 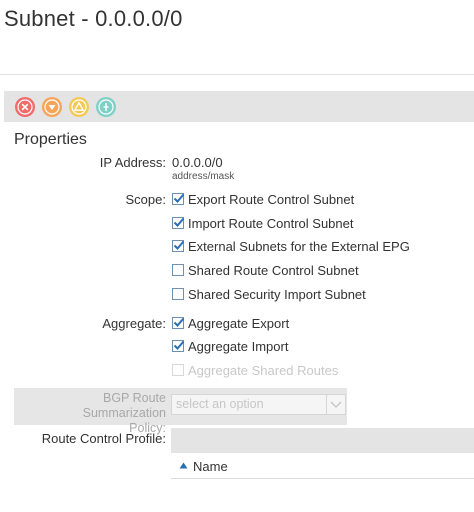 I want to click on delete-button, so click(x=25, y=106).